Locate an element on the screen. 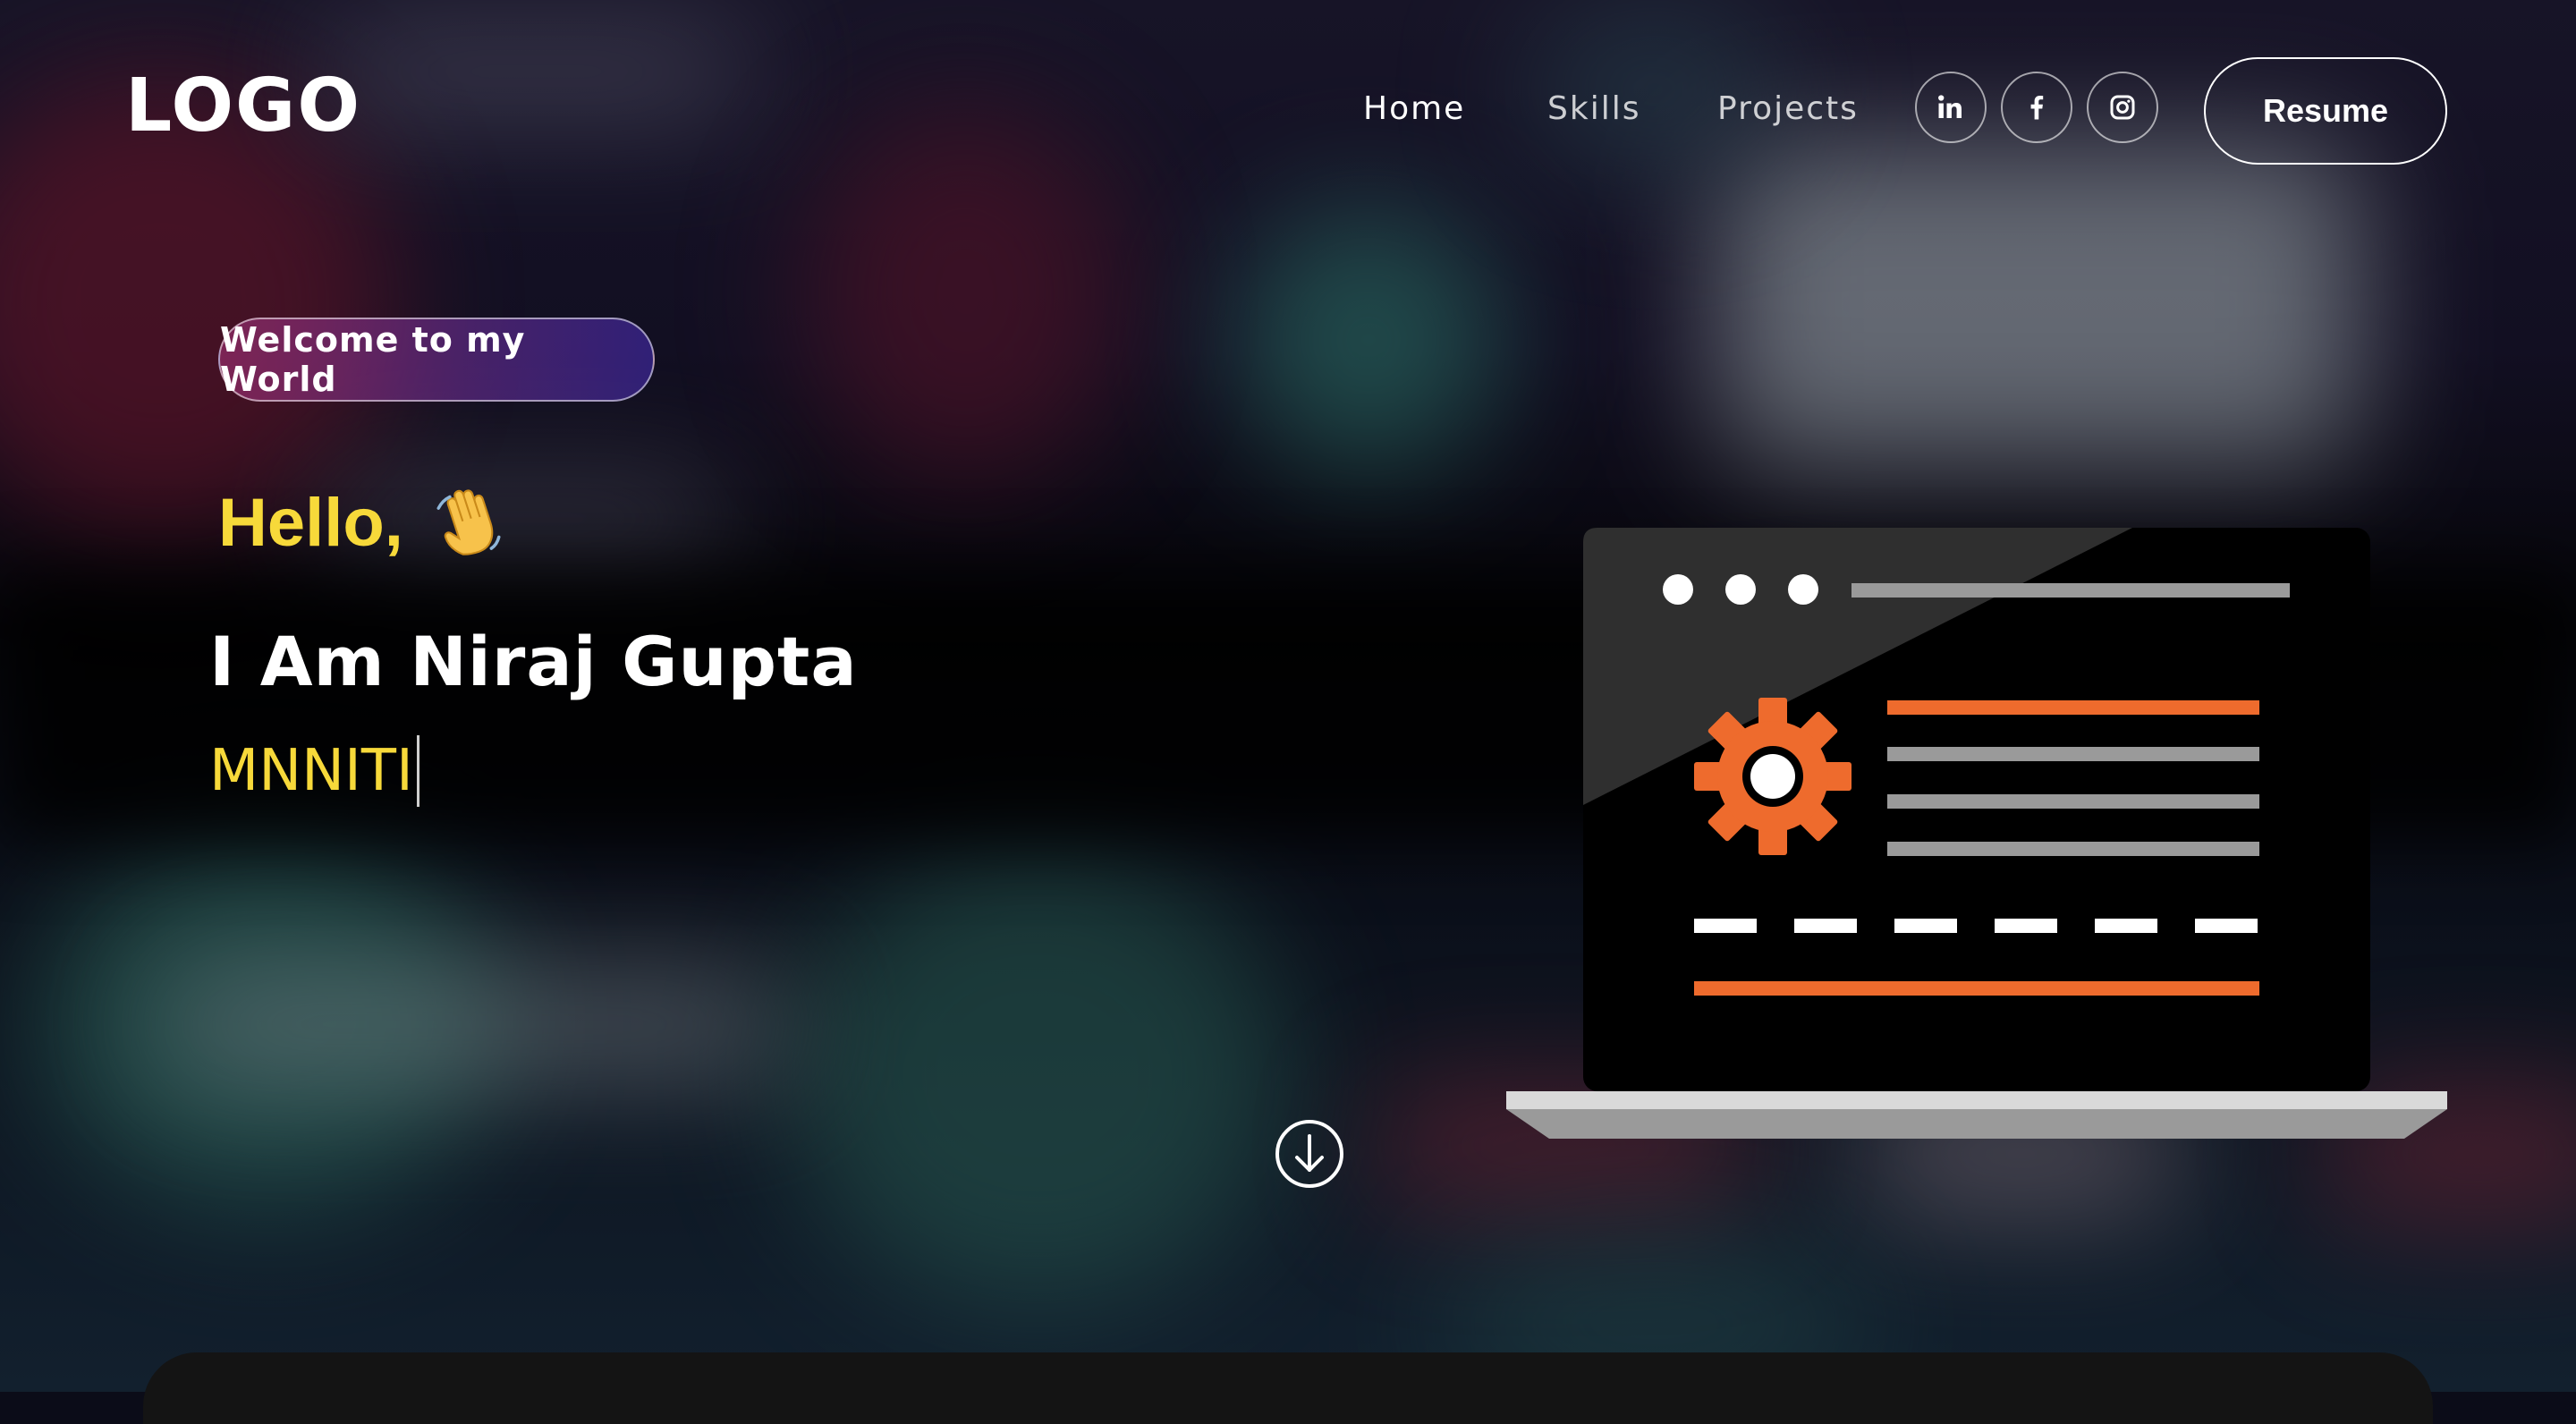 This screenshot has width=2576, height=1424. nav-projects: Projects is located at coordinates (1788, 109).